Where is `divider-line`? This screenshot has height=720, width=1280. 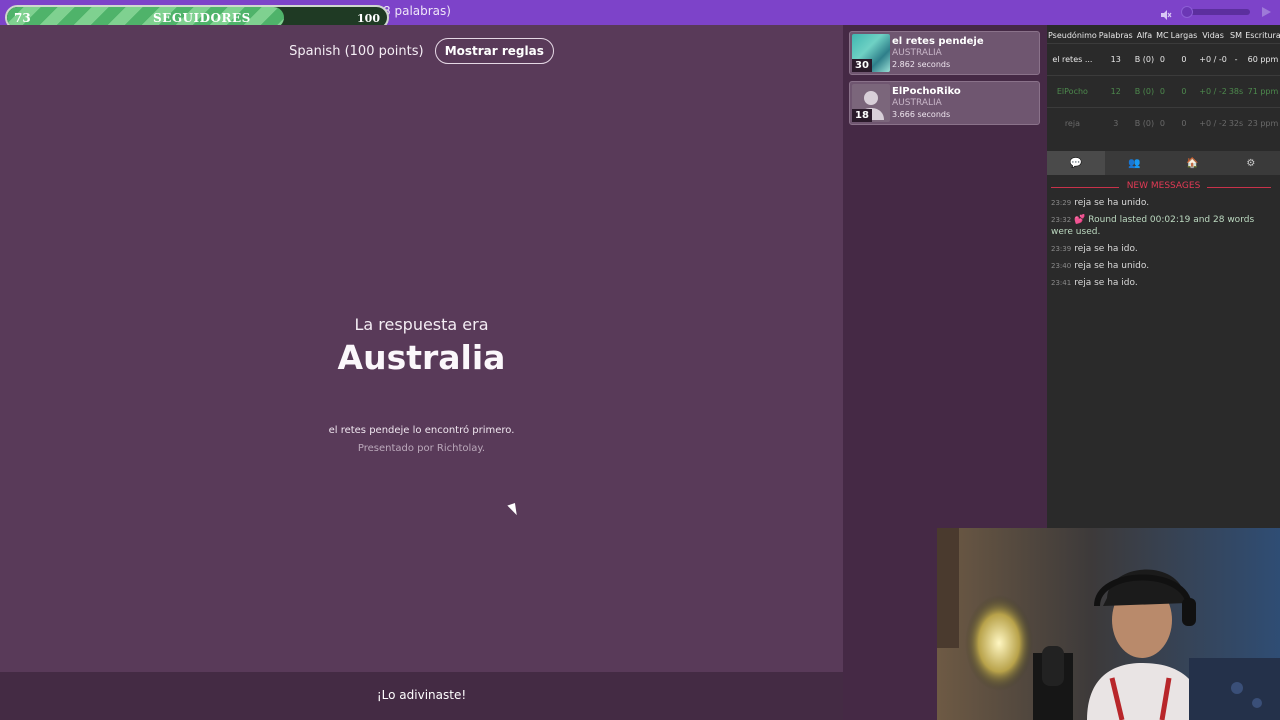 divider-line is located at coordinates (1239, 187).